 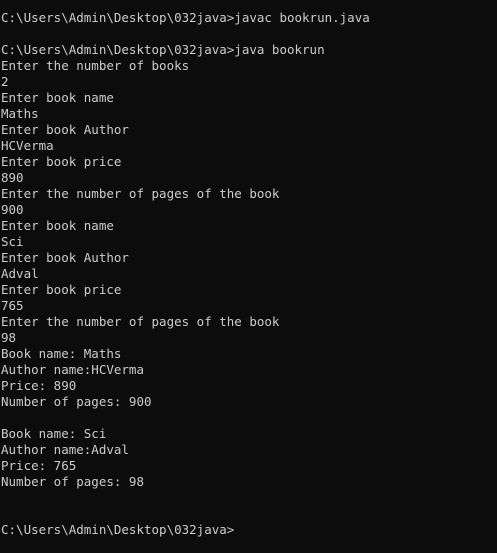 What do you see at coordinates (39, 385) in the screenshot?
I see `result-line: Price: 890` at bounding box center [39, 385].